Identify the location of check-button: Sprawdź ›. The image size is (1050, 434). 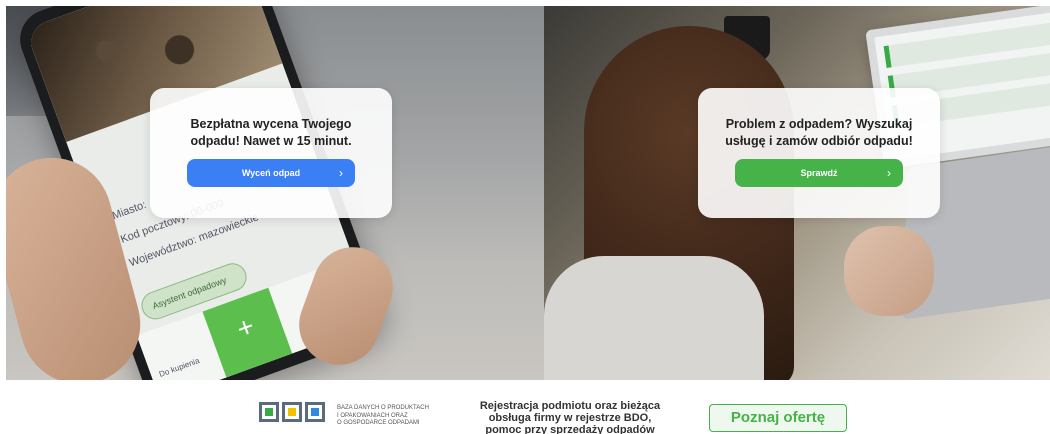
(819, 173).